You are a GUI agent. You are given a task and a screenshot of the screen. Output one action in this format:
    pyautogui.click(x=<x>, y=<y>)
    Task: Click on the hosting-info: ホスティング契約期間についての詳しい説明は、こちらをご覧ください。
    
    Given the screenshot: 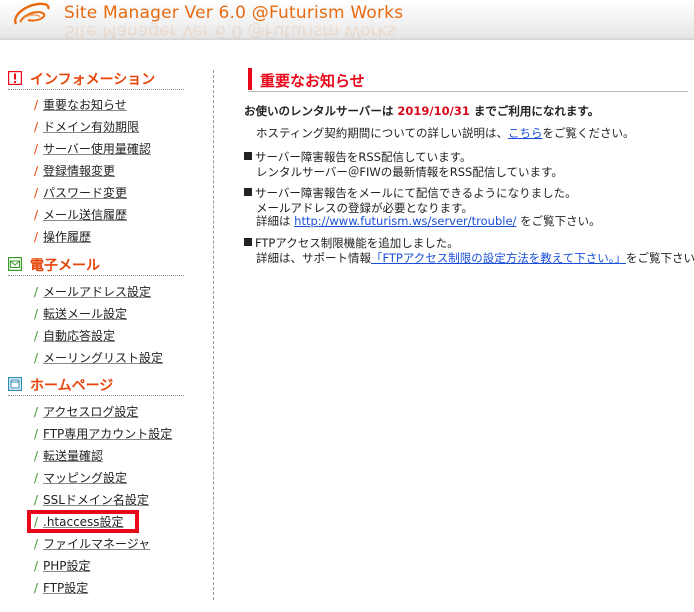 What is the action you would take?
    pyautogui.click(x=445, y=133)
    